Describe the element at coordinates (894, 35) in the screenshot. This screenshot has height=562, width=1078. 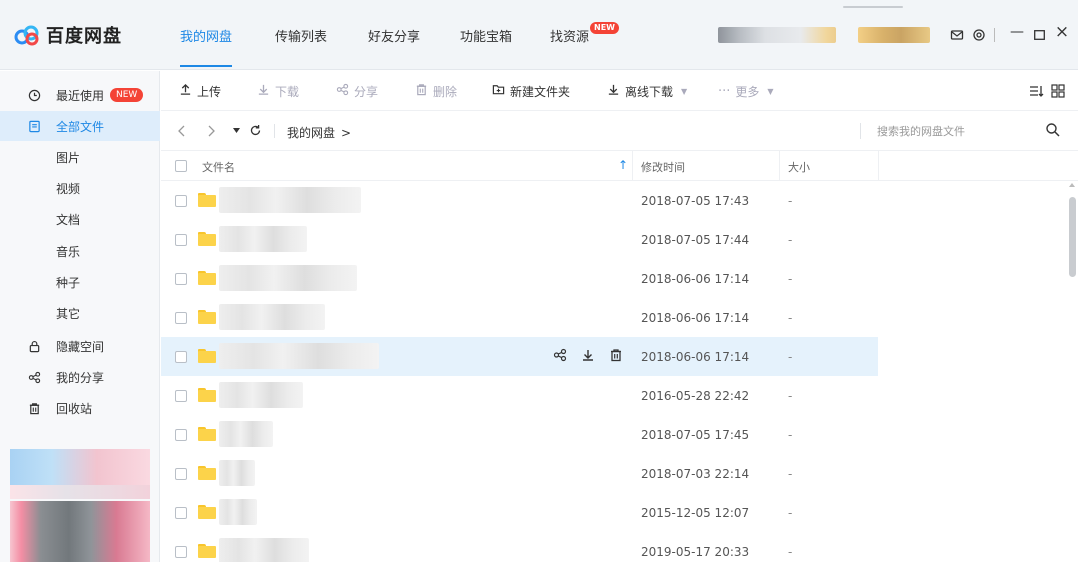
I see `vip-badge-blurred` at that location.